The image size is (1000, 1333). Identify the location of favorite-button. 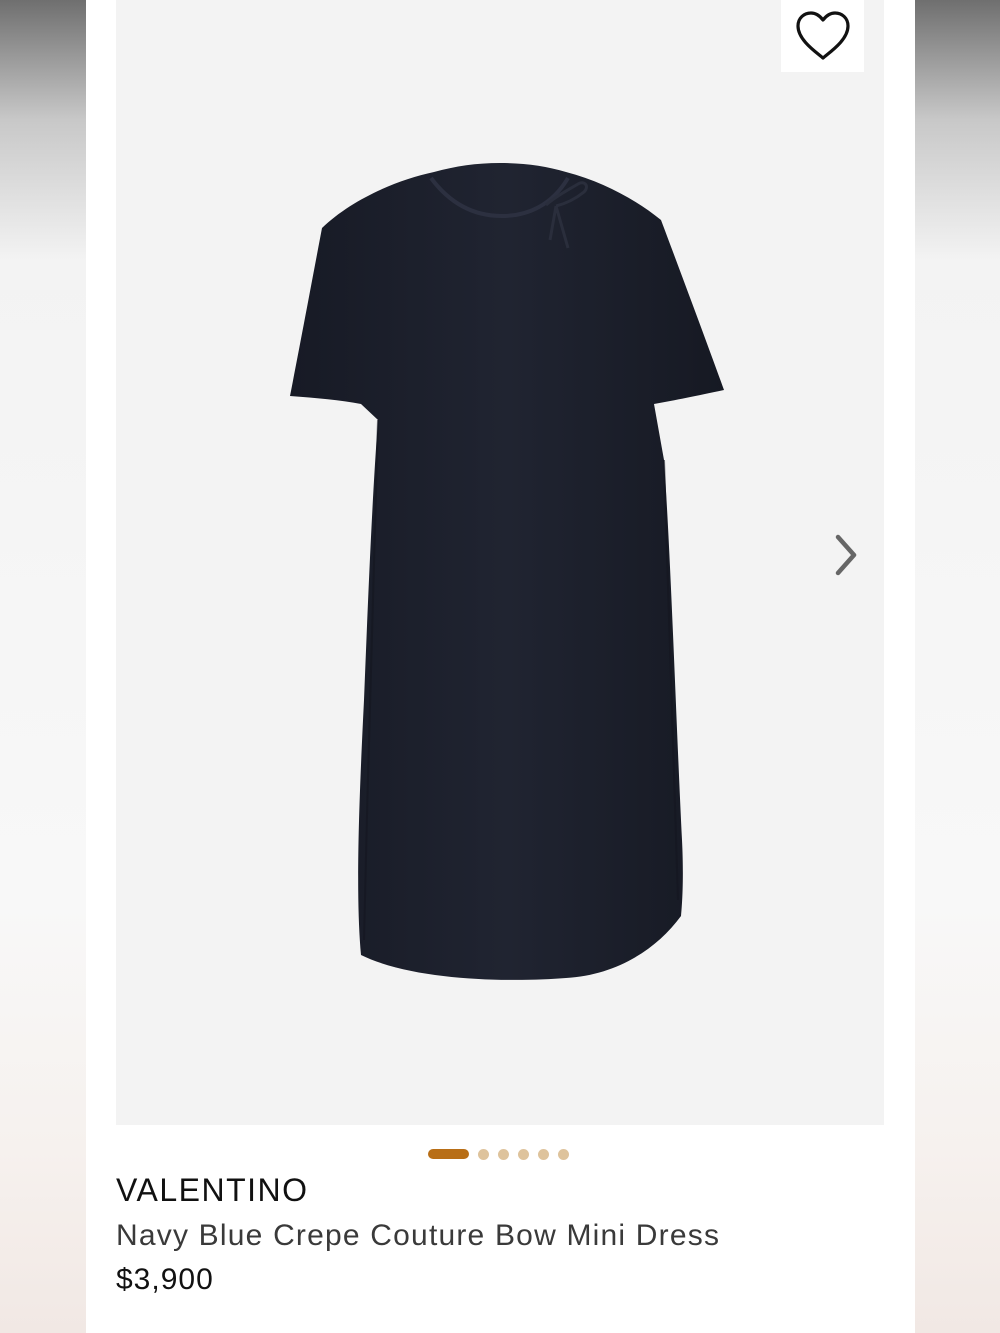
(822, 36).